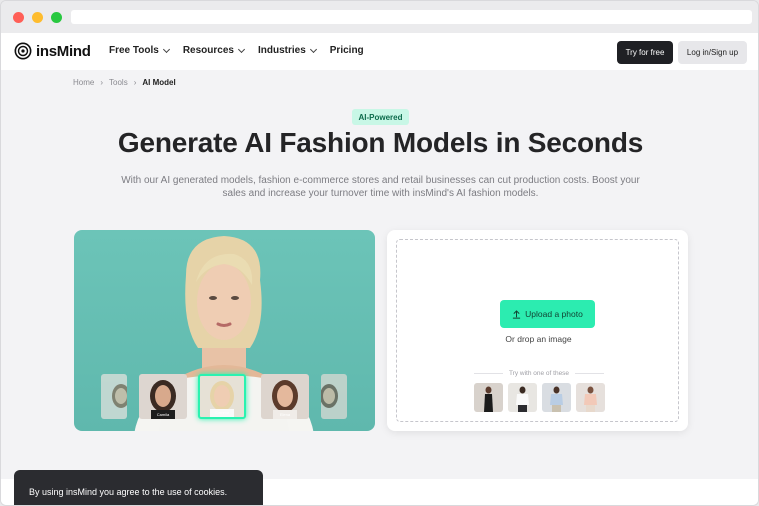 Image resolution: width=759 pixels, height=506 pixels. What do you see at coordinates (522, 397) in the screenshot?
I see `sample-white-shirt-icon` at bounding box center [522, 397].